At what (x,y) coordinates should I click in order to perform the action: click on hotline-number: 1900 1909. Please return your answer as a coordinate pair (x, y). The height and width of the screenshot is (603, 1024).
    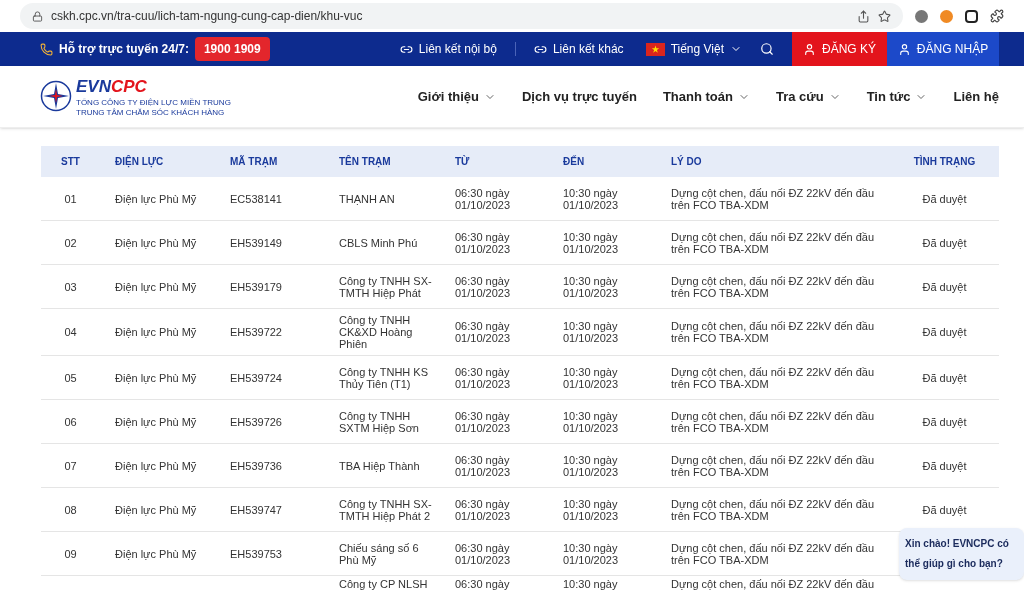
    Looking at the image, I should click on (232, 49).